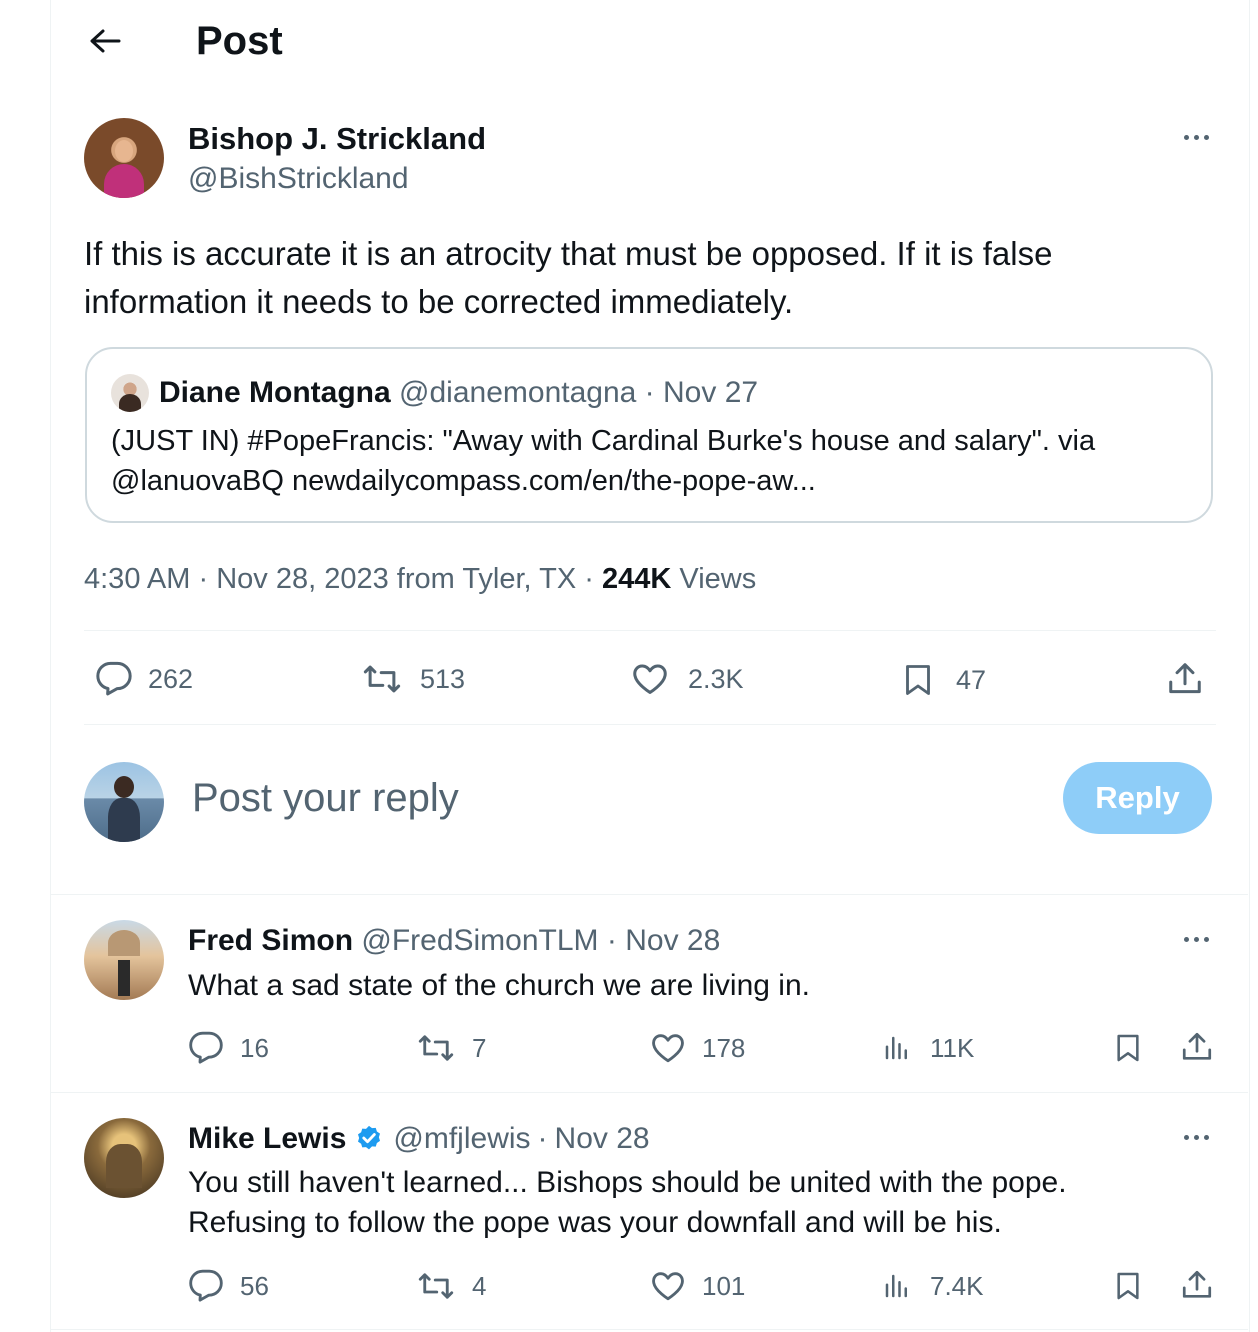 This screenshot has height=1332, width=1258. I want to click on repost-action: 7, so click(451, 1048).